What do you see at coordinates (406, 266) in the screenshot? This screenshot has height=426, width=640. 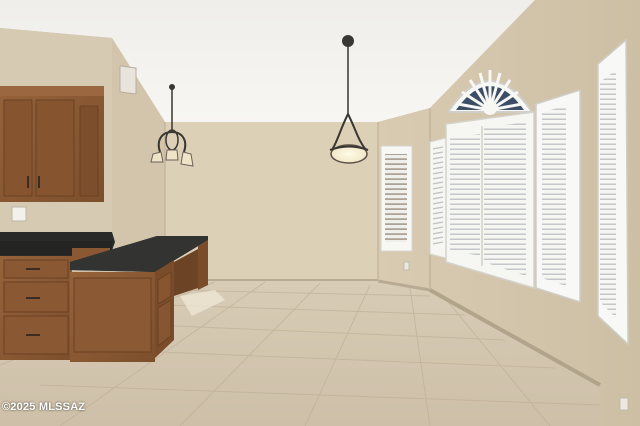 I see `wall-outlet` at bounding box center [406, 266].